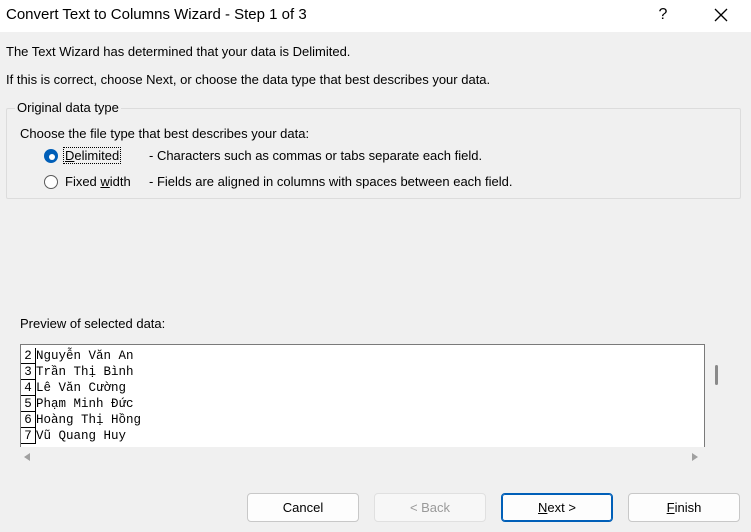  I want to click on row-text: Lê Văn Cường, so click(81, 388).